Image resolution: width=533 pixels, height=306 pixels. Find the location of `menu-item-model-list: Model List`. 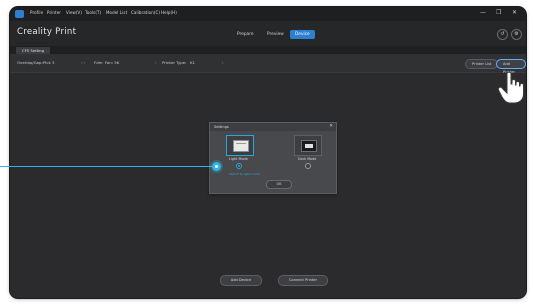

menu-item-model-list: Model List is located at coordinates (116, 12).